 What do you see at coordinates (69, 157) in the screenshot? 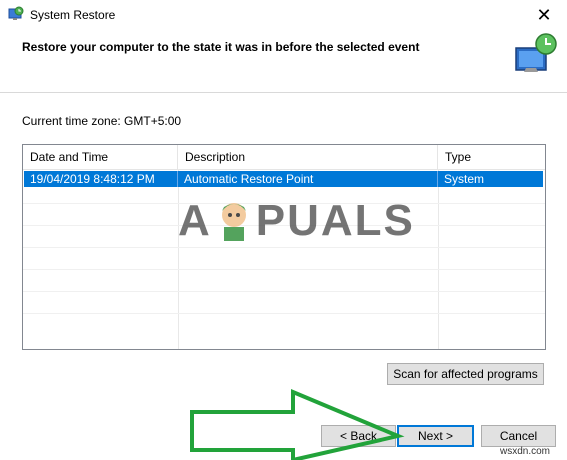
I see `column-header-date-label: Date and Time` at bounding box center [69, 157].